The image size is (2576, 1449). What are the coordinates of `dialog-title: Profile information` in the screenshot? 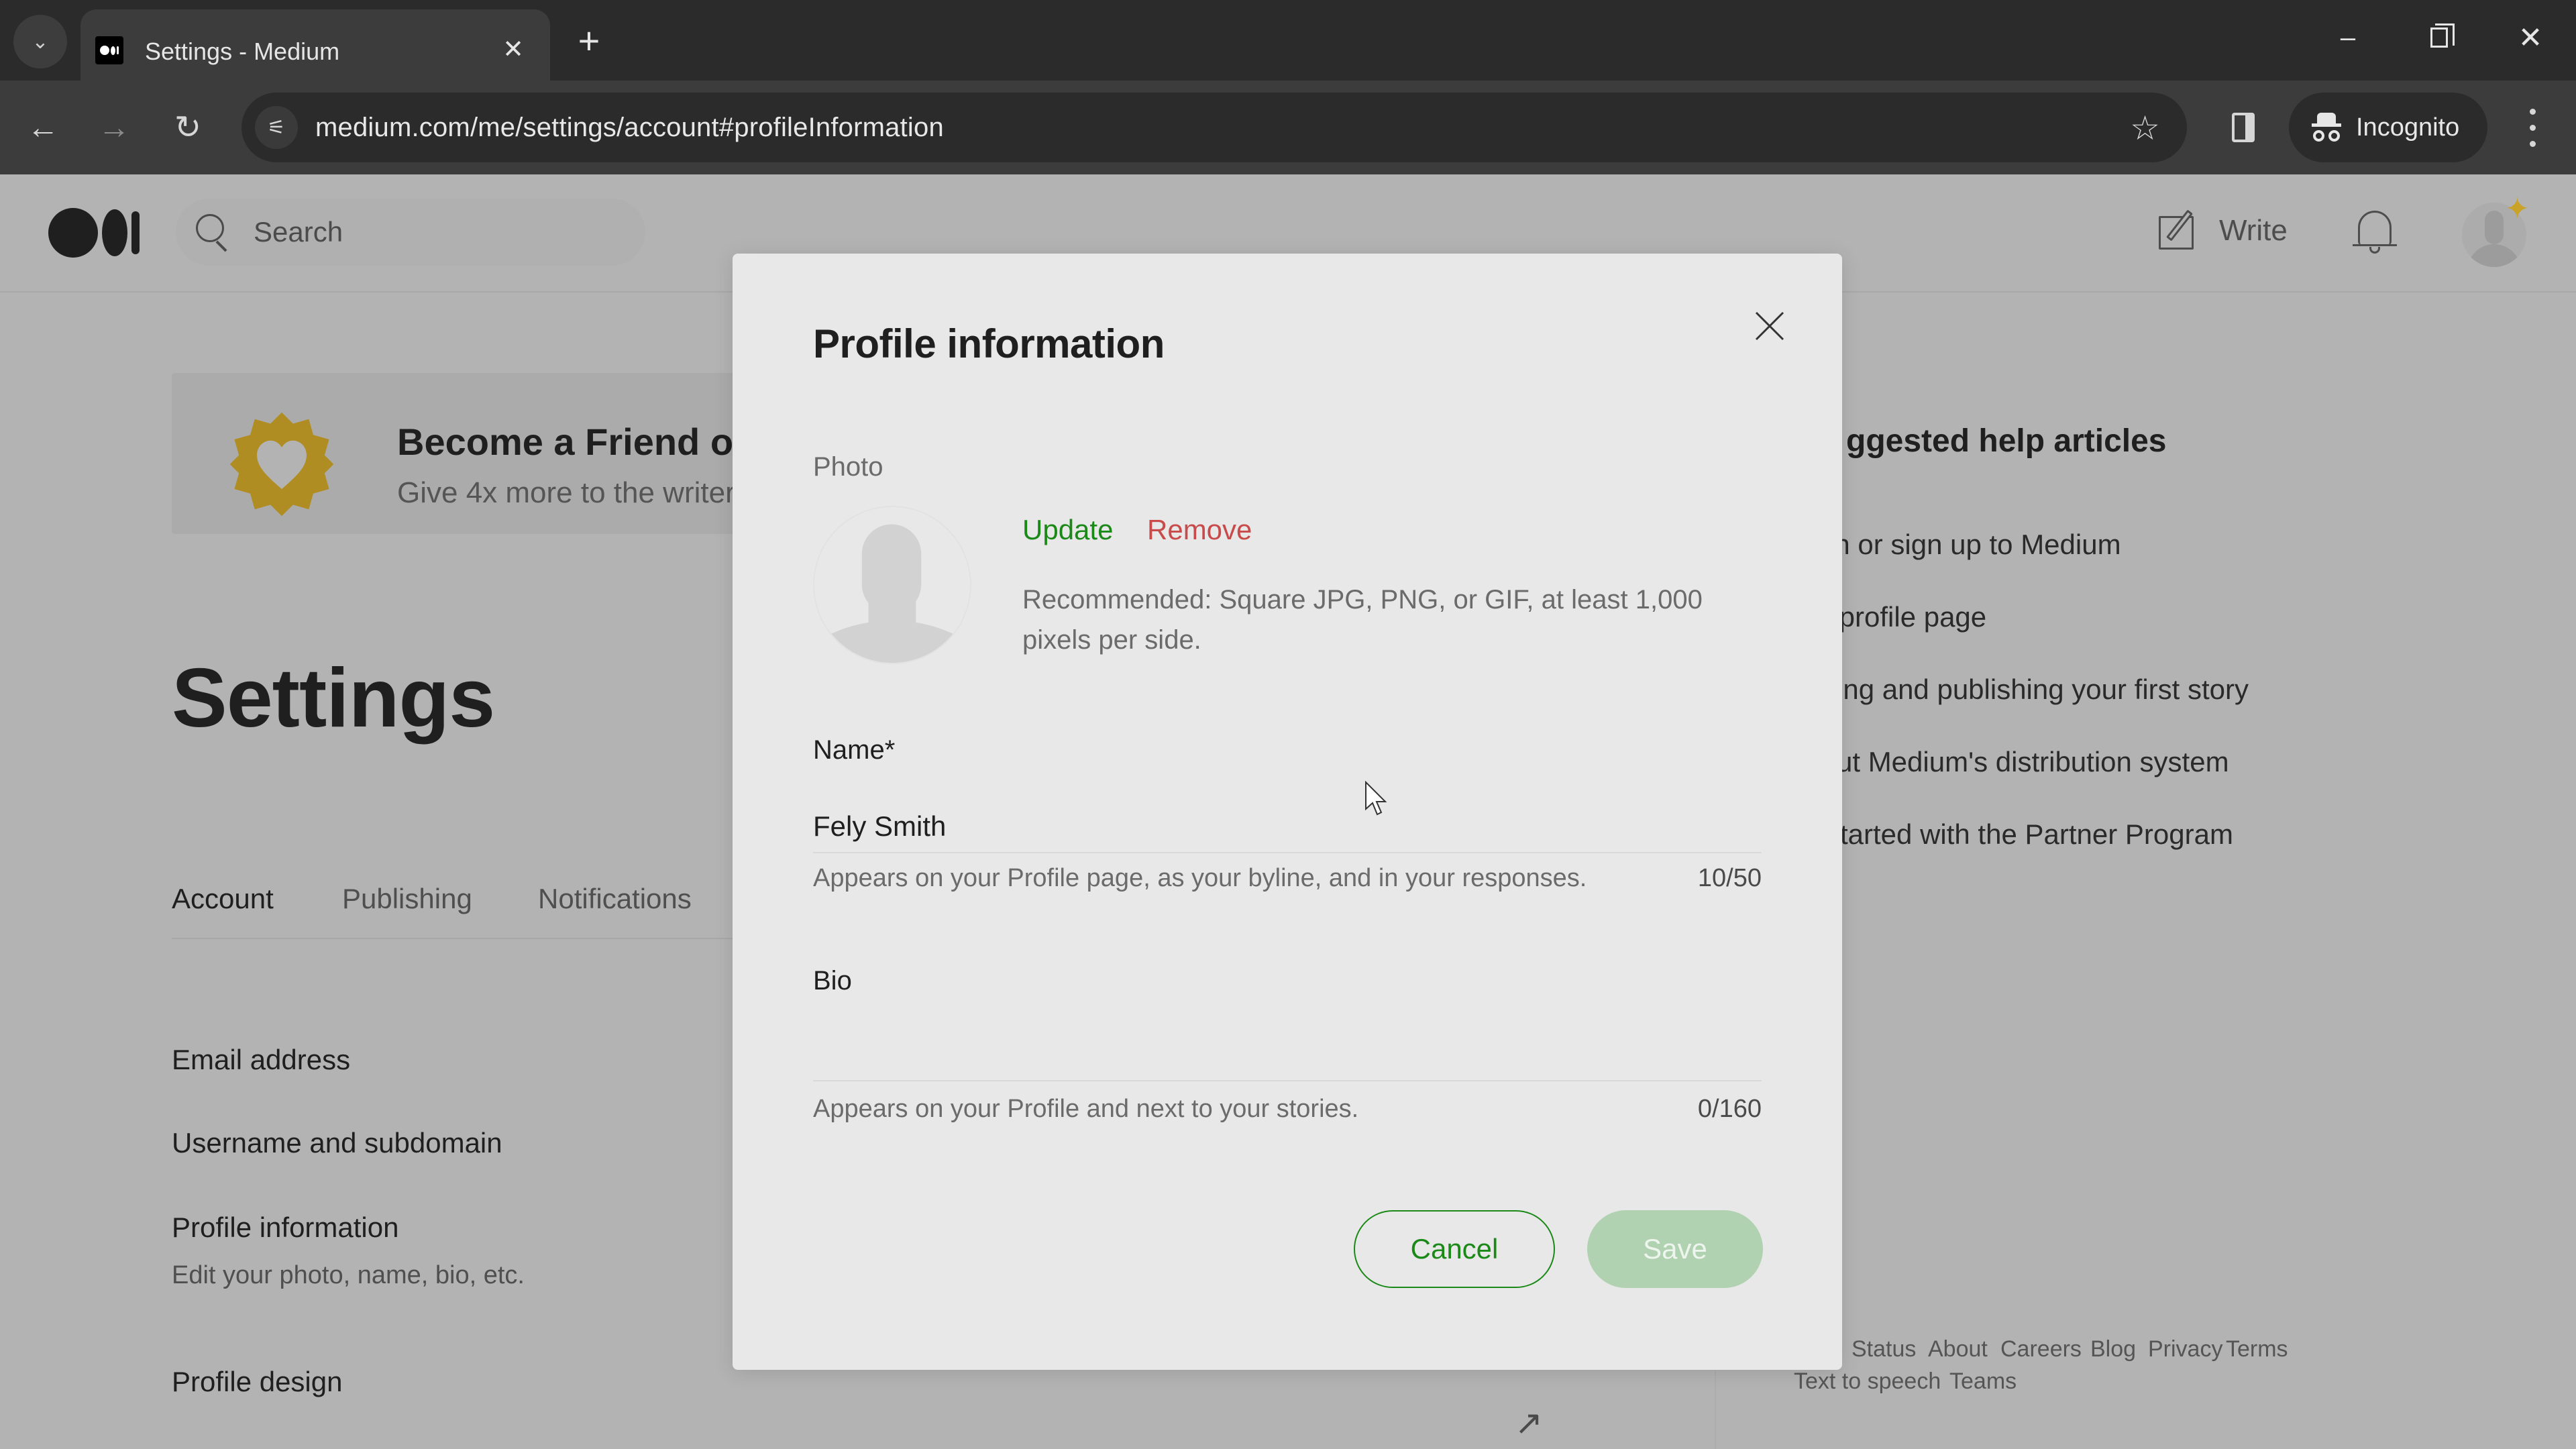 It's located at (989, 343).